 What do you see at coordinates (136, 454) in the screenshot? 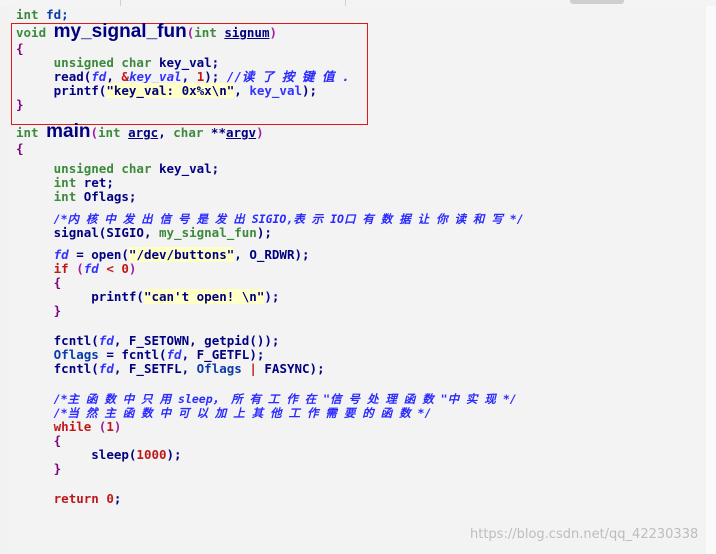
I see `code-line: sleep(1000);` at bounding box center [136, 454].